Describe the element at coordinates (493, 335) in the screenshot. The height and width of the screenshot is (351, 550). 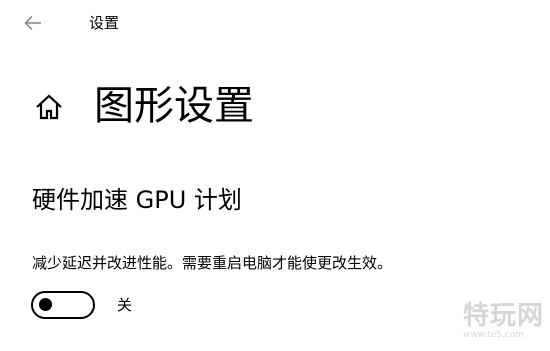
I see `watermark-subtext: www.te5.com` at that location.